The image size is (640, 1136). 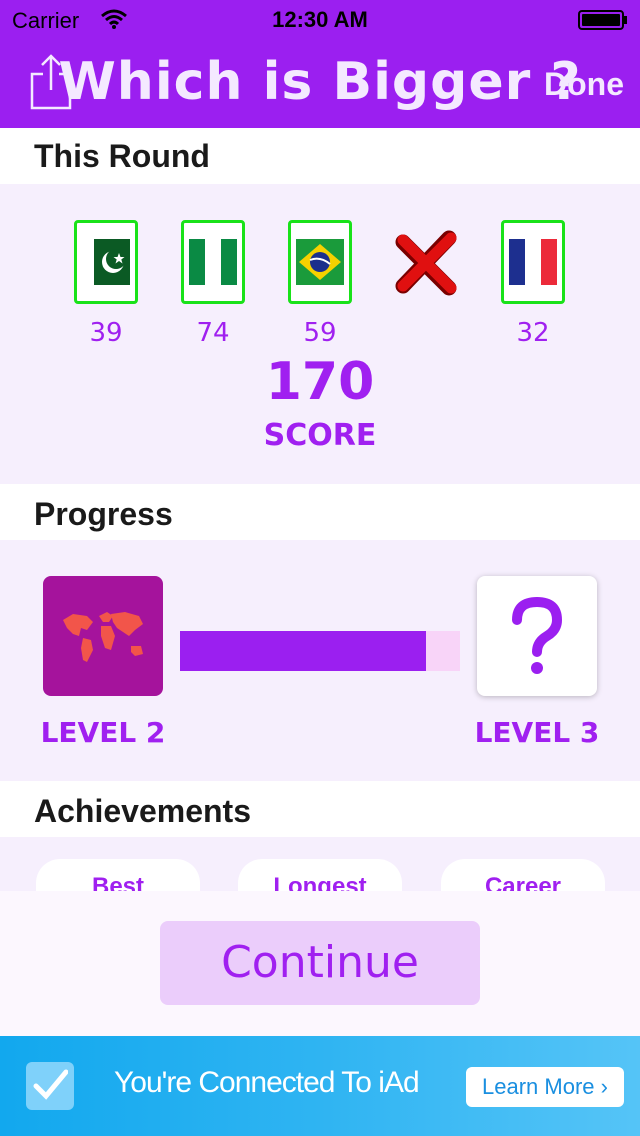 What do you see at coordinates (537, 732) in the screenshot?
I see `next-level-label: LEVEL 3` at bounding box center [537, 732].